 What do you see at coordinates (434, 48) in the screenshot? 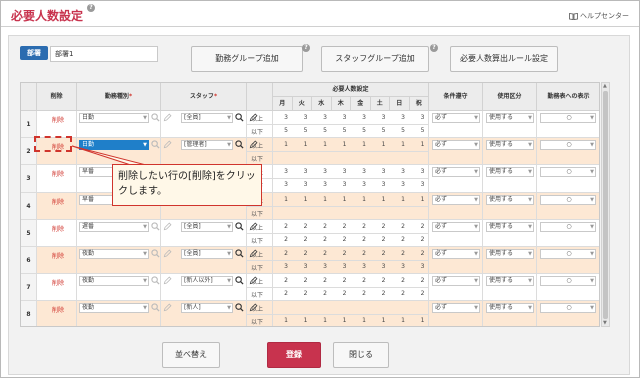
I see `staff-group-help-icon: ?` at bounding box center [434, 48].